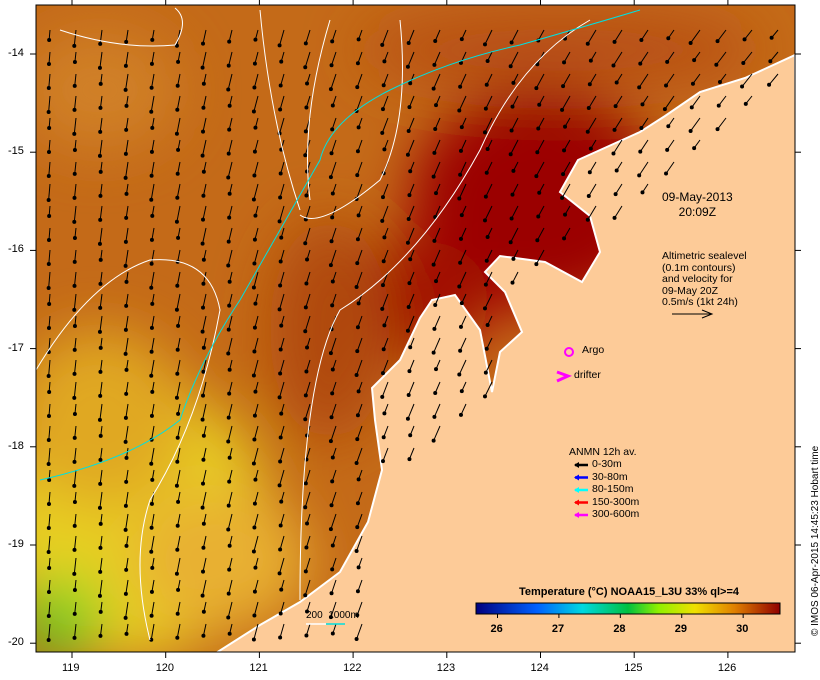 This screenshot has height=680, width=820. Describe the element at coordinates (619, 629) in the screenshot. I see `colorbar-tick-label: 28` at that location.